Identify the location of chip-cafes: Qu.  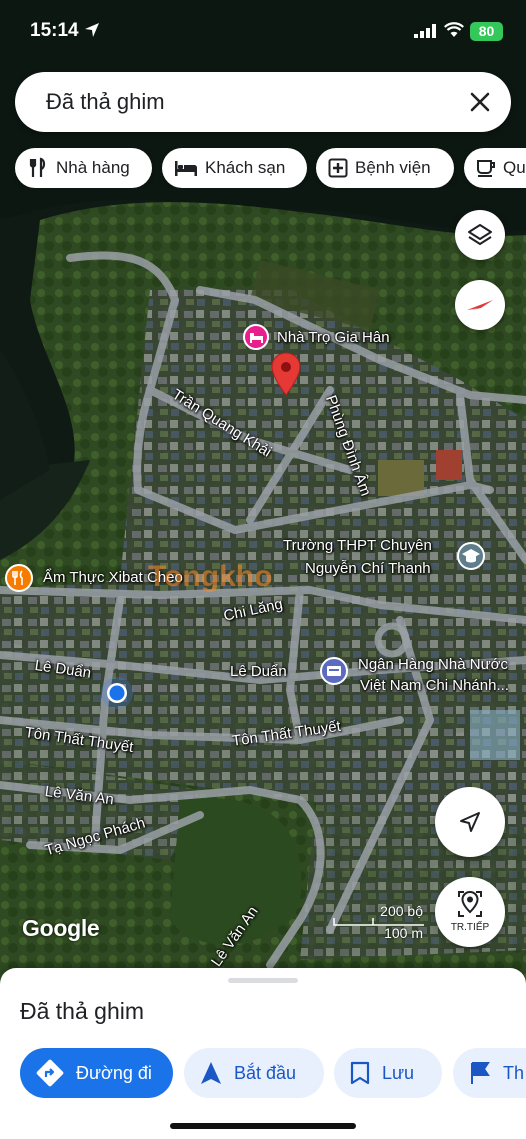
(495, 168).